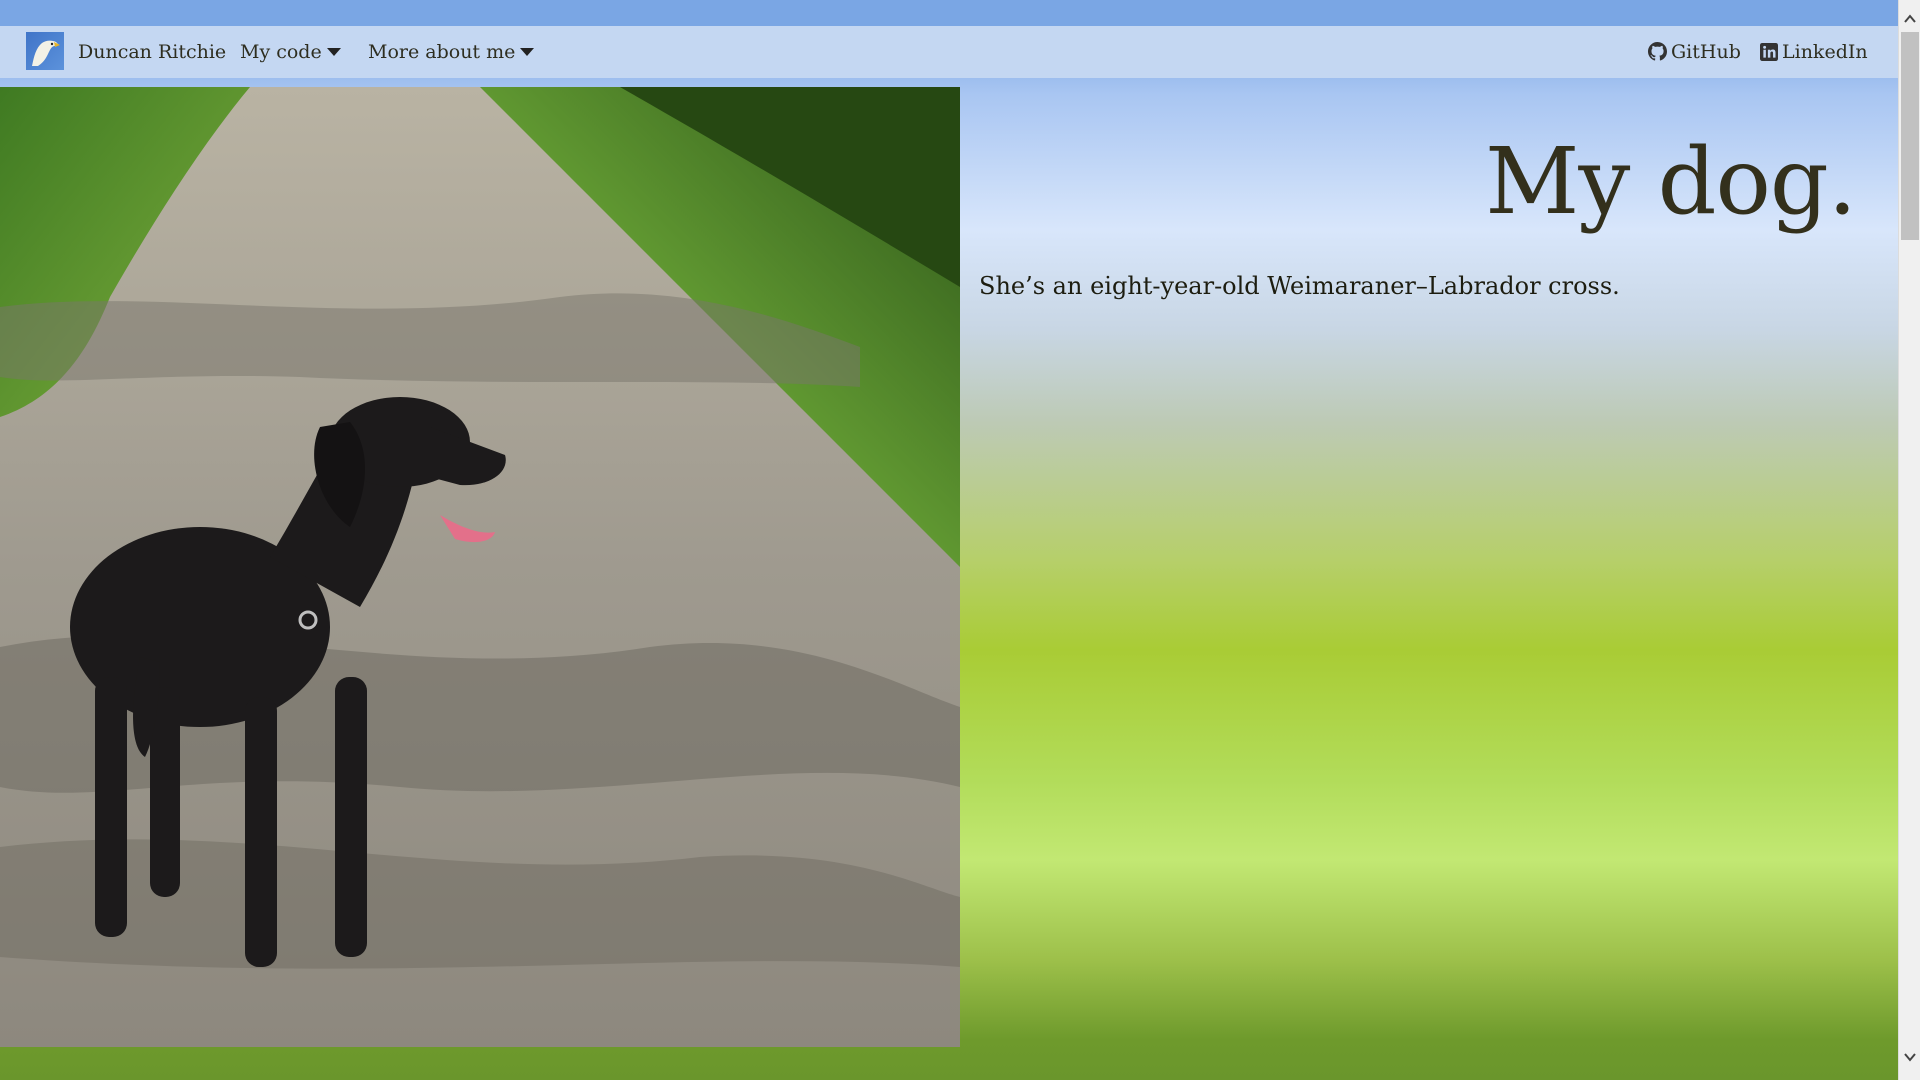  Describe the element at coordinates (442, 52) in the screenshot. I see `more-about-me-label: More about me` at that location.